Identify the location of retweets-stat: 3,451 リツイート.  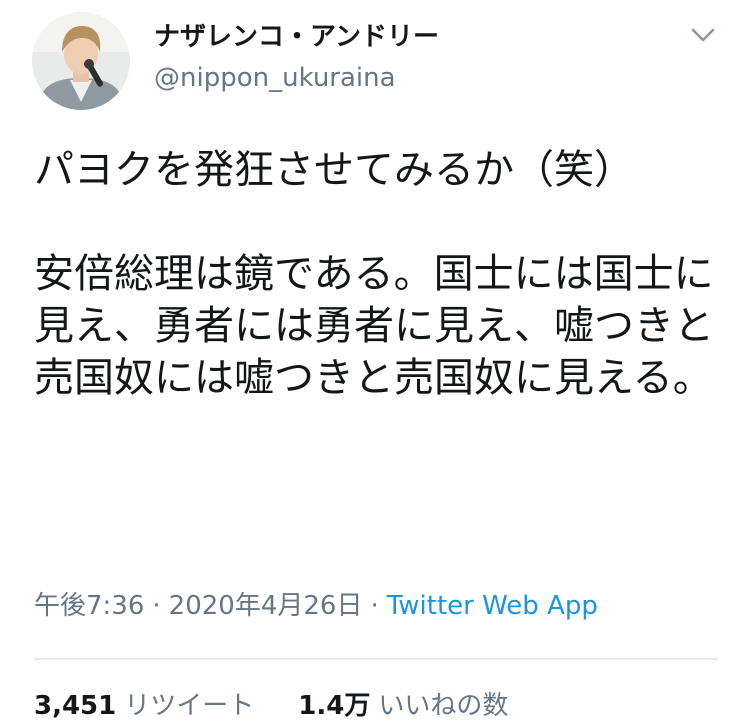
(144, 706).